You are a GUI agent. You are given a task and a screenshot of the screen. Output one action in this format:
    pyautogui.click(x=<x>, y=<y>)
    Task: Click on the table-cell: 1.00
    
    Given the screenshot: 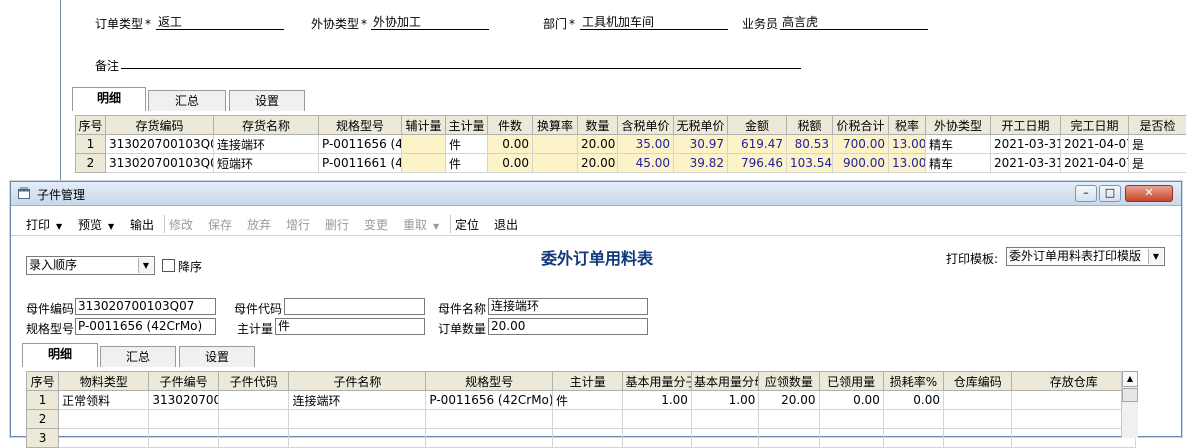 What is the action you would take?
    pyautogui.click(x=724, y=400)
    